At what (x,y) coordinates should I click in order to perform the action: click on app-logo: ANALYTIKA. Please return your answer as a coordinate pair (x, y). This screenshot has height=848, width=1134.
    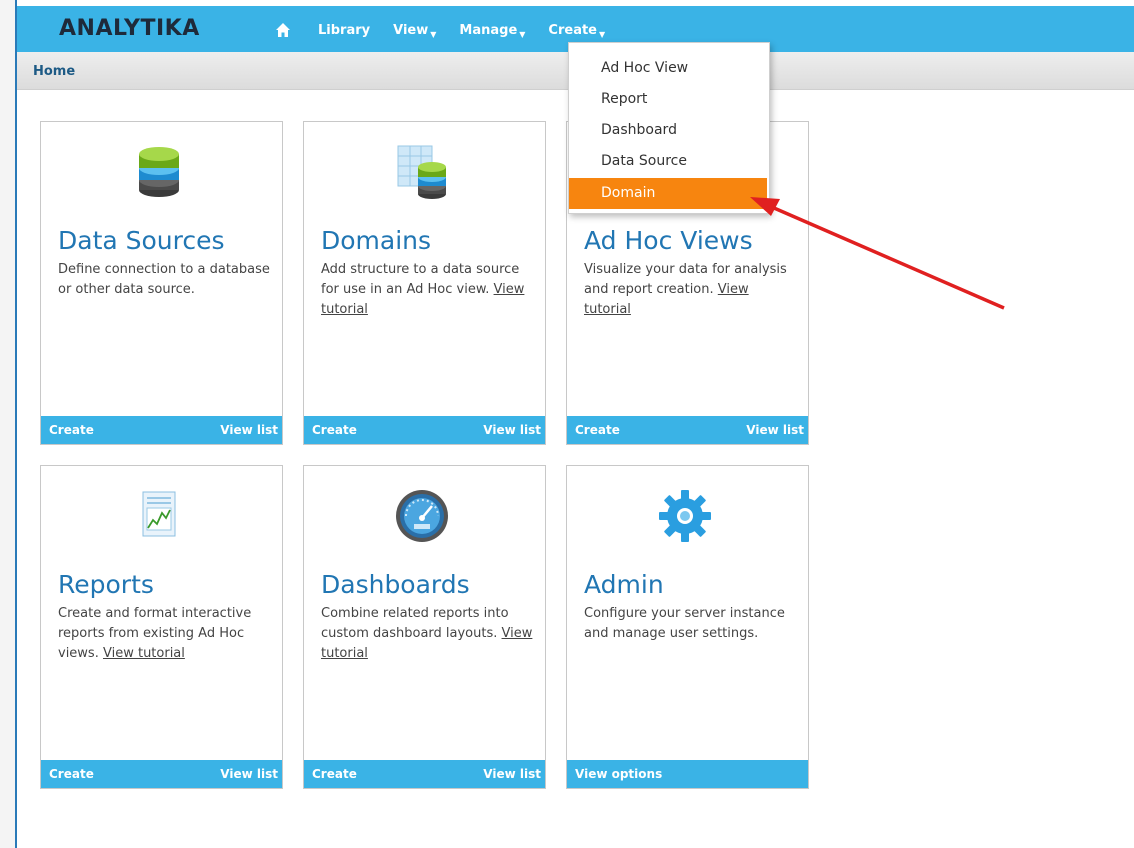
    Looking at the image, I should click on (129, 28).